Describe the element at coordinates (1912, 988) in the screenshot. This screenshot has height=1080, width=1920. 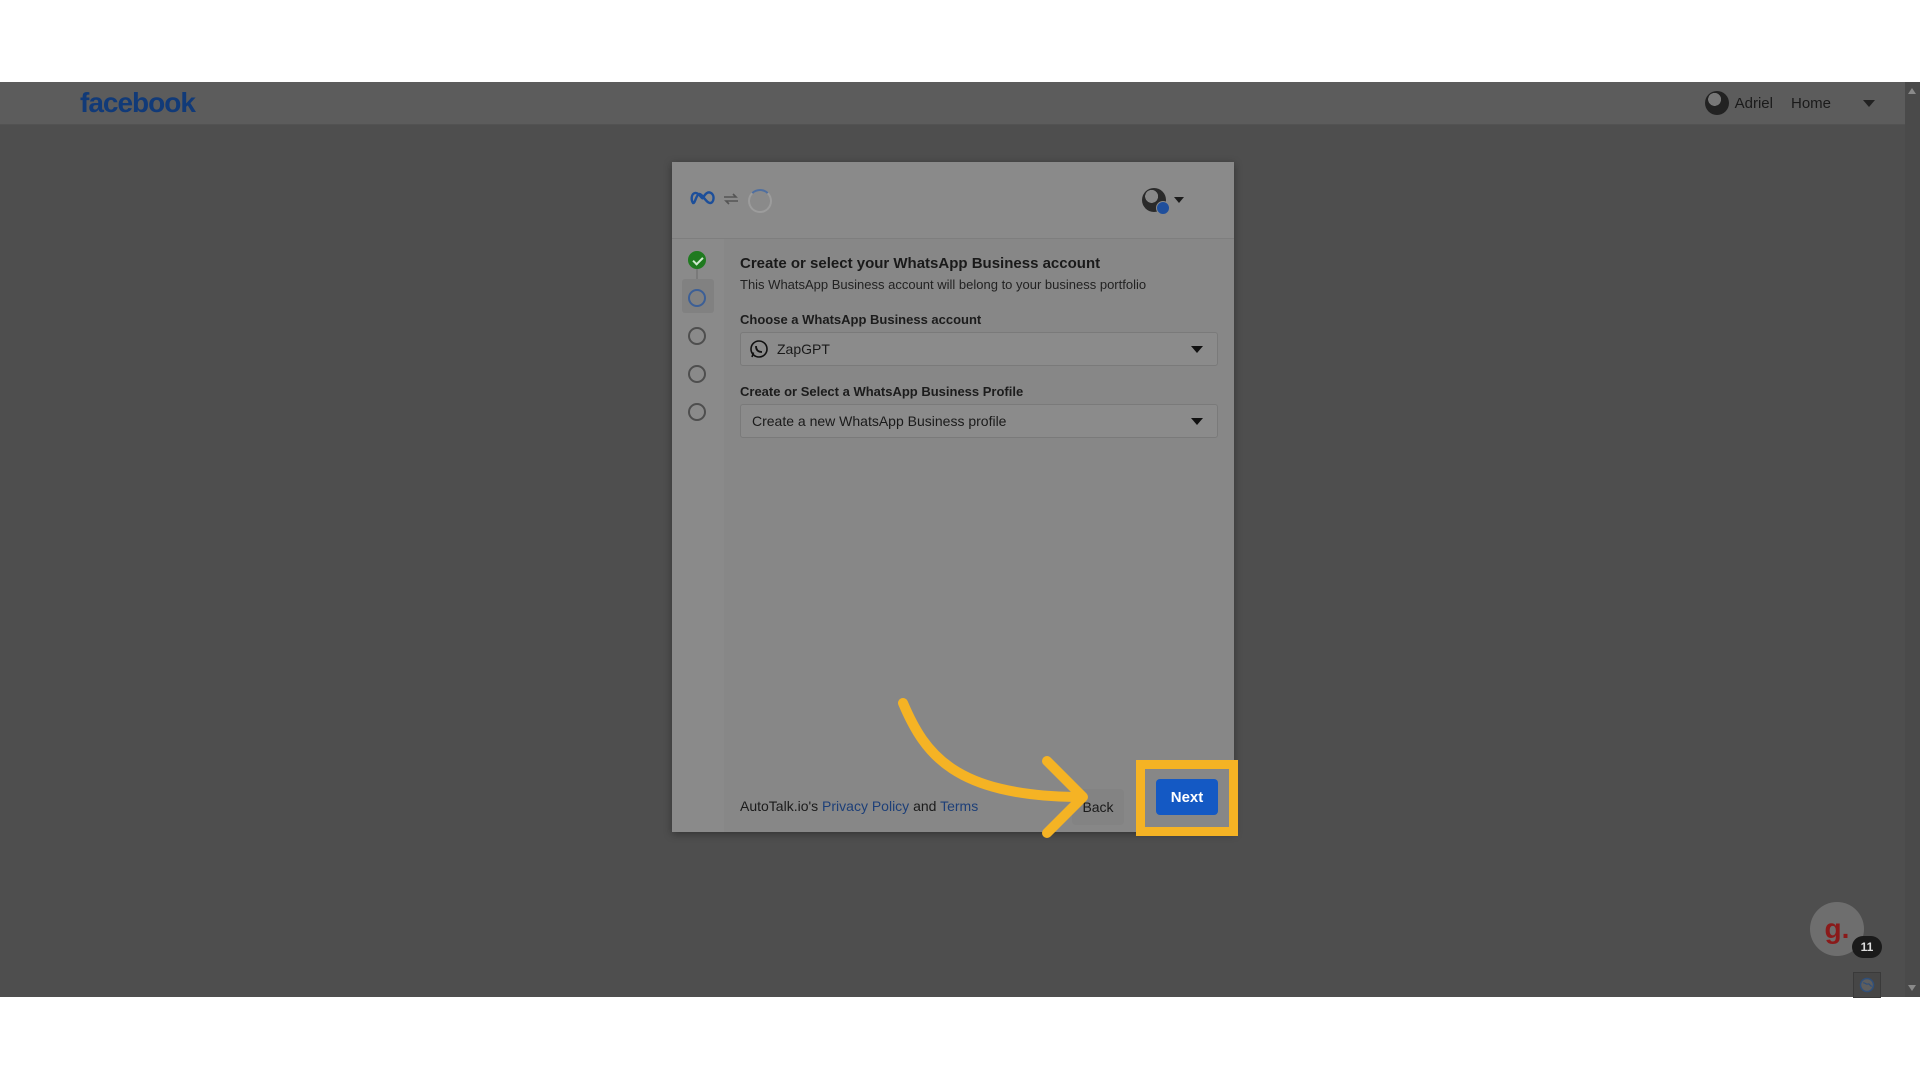
I see `scroll-down-icon` at that location.